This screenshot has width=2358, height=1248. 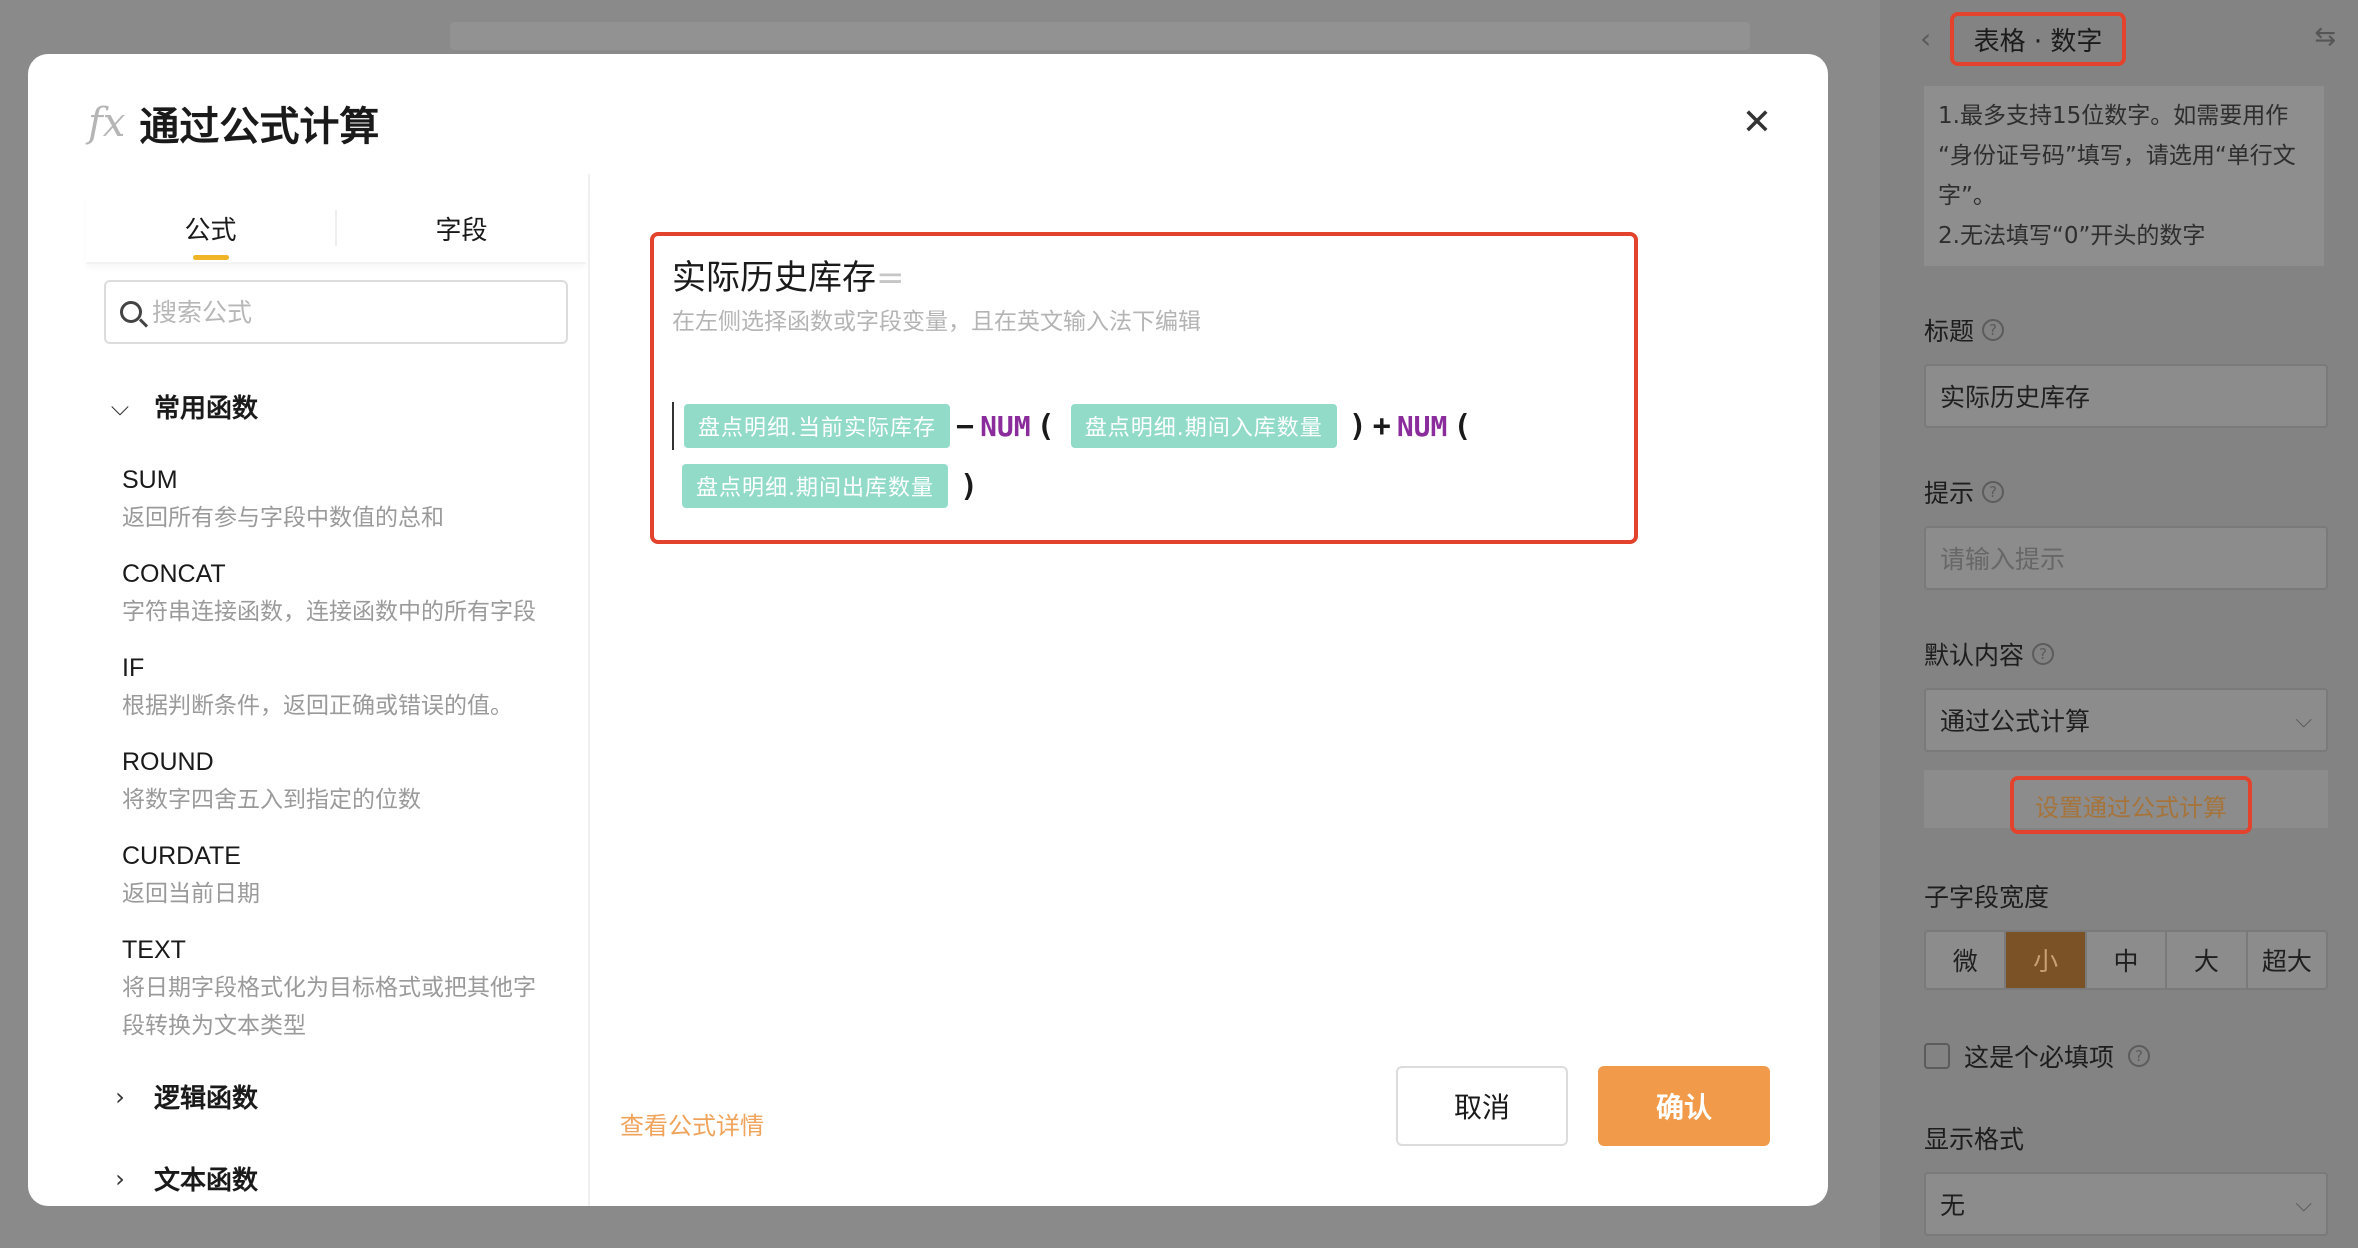 I want to click on function-name: SUM, so click(x=150, y=480).